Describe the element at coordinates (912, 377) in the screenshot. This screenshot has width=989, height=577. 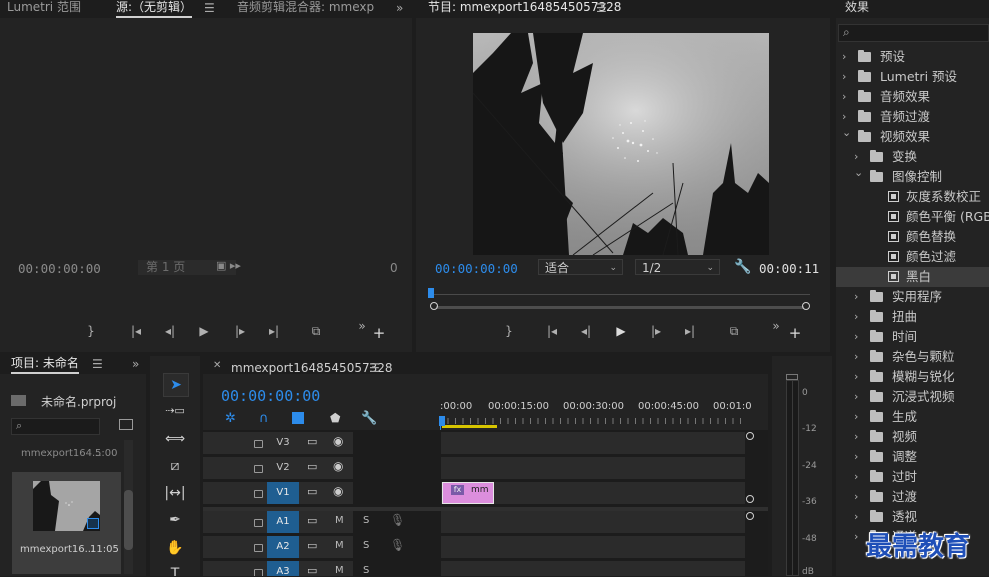
I see `effects-item: › 模糊与锐化` at that location.